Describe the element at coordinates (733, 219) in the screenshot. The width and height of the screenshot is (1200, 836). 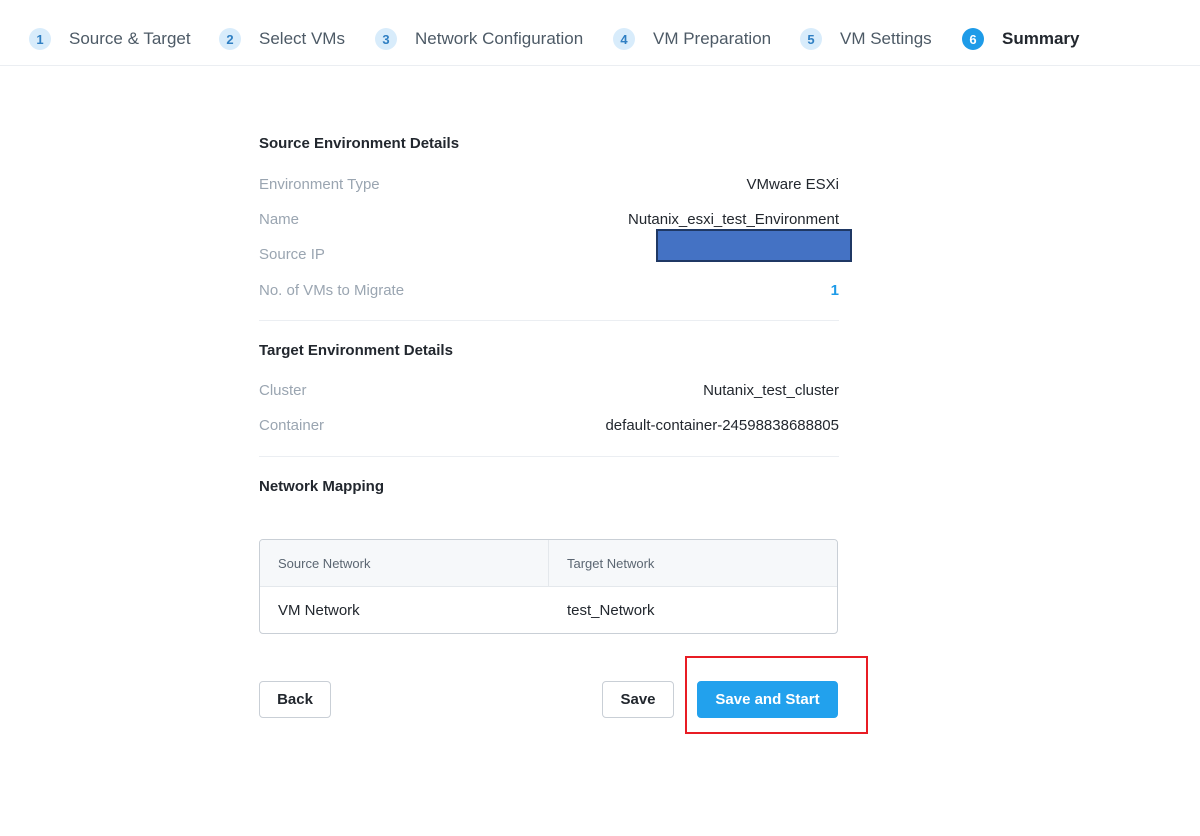
I see `name-value: Nutanix_esxi_test_Environment` at that location.